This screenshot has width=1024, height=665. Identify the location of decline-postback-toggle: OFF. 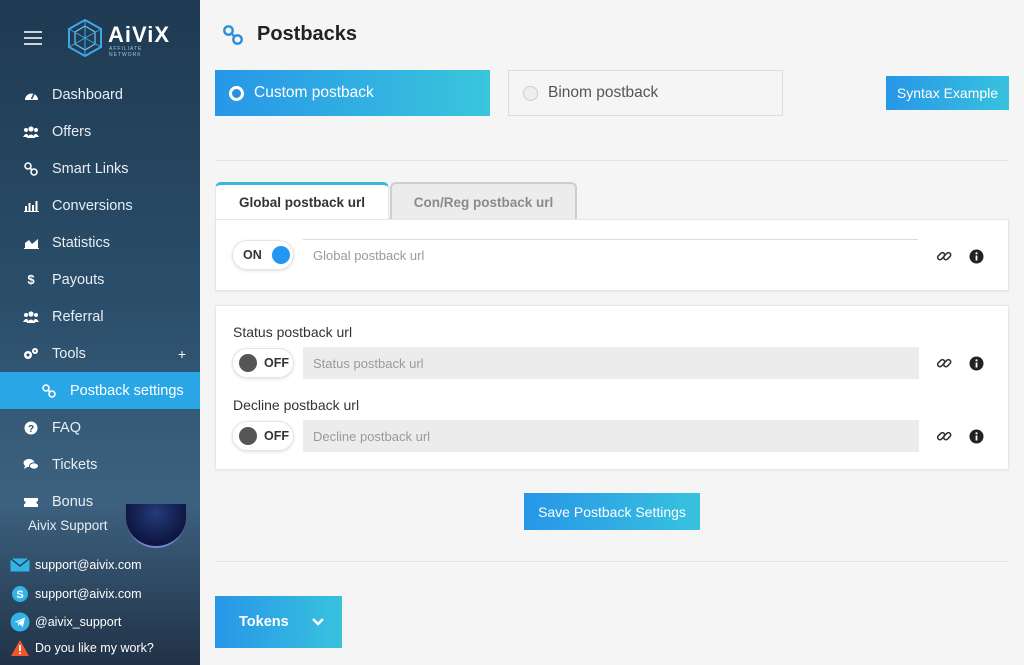
(263, 436).